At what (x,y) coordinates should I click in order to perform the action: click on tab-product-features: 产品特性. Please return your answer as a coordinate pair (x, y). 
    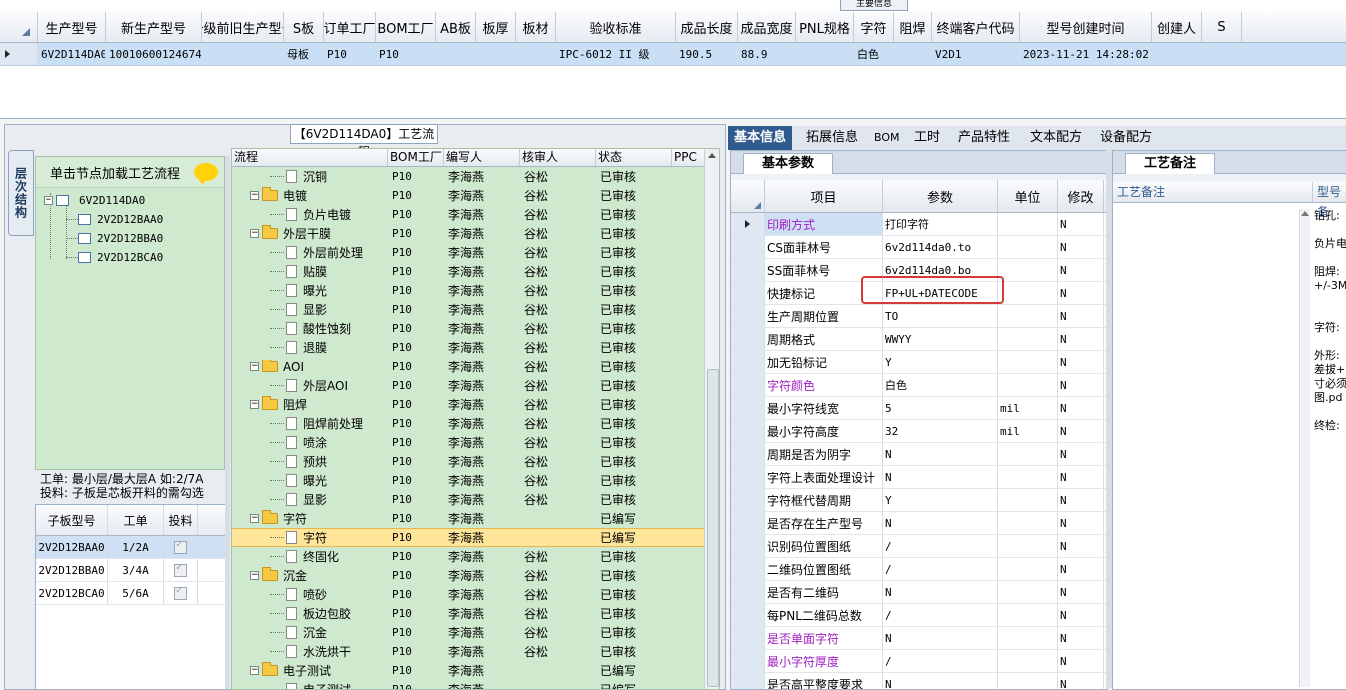
    Looking at the image, I should click on (984, 138).